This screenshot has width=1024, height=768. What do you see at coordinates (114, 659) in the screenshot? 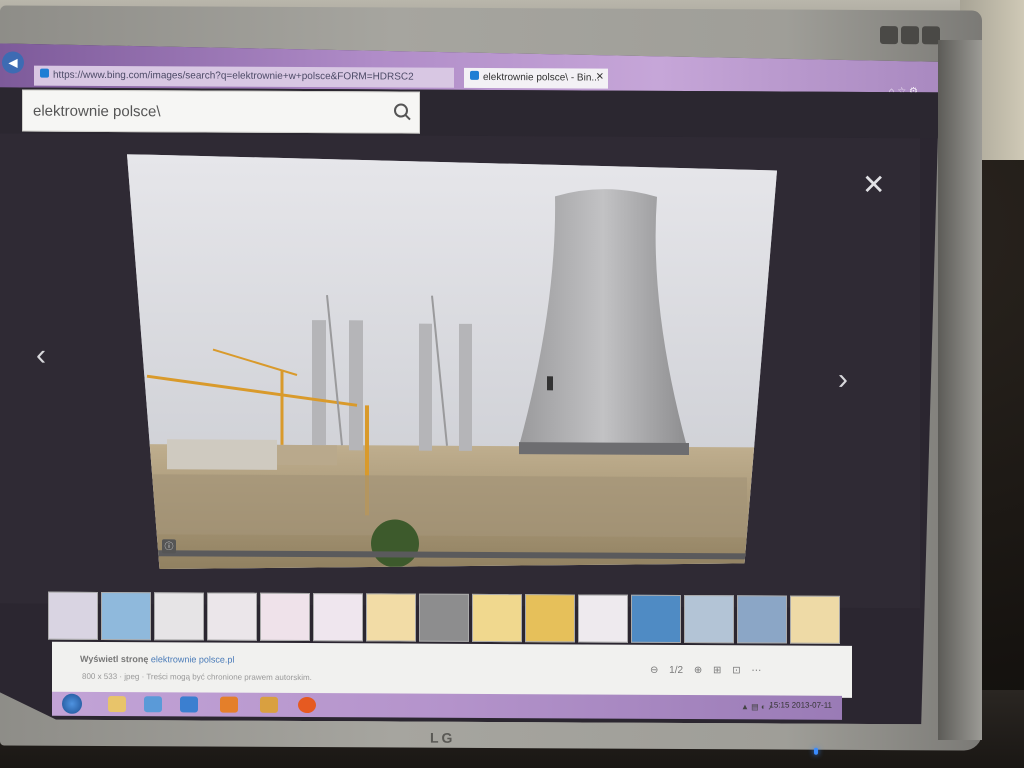
I see `view-page-label: Wyświetl stronę` at bounding box center [114, 659].